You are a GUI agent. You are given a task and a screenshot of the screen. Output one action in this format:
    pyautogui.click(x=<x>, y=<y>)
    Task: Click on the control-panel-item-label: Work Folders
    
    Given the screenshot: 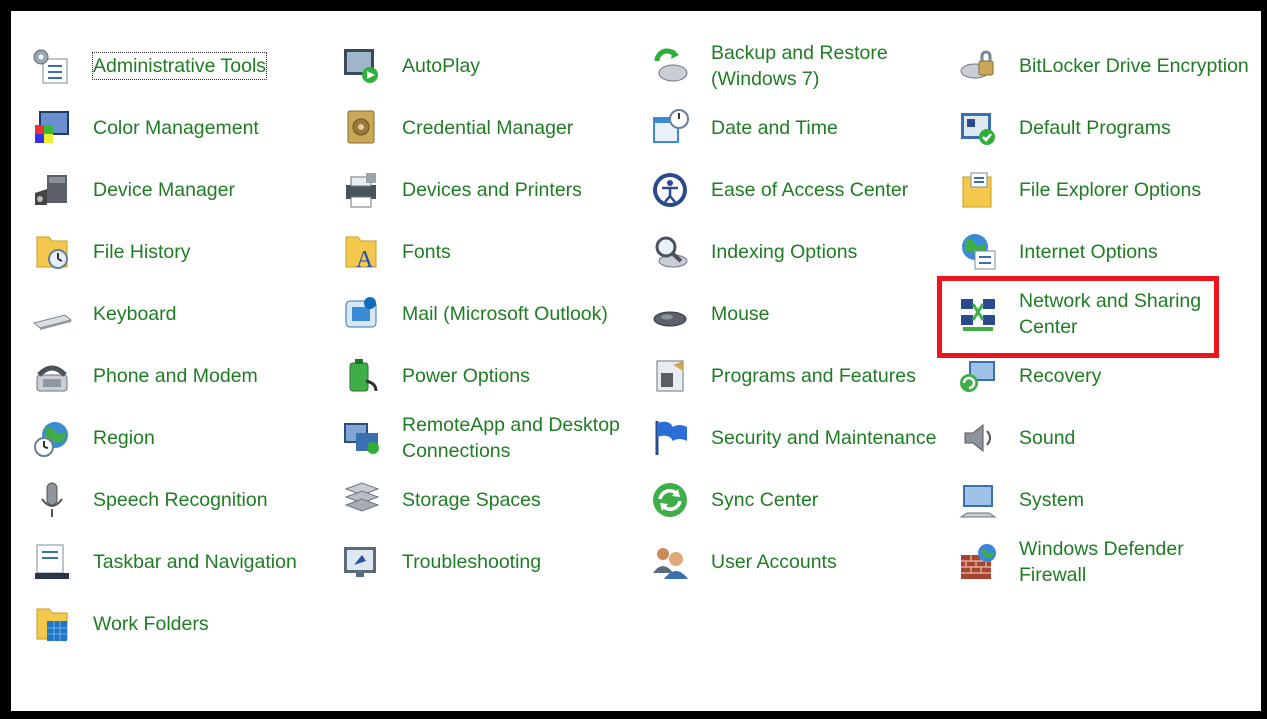 What is the action you would take?
    pyautogui.click(x=151, y=624)
    